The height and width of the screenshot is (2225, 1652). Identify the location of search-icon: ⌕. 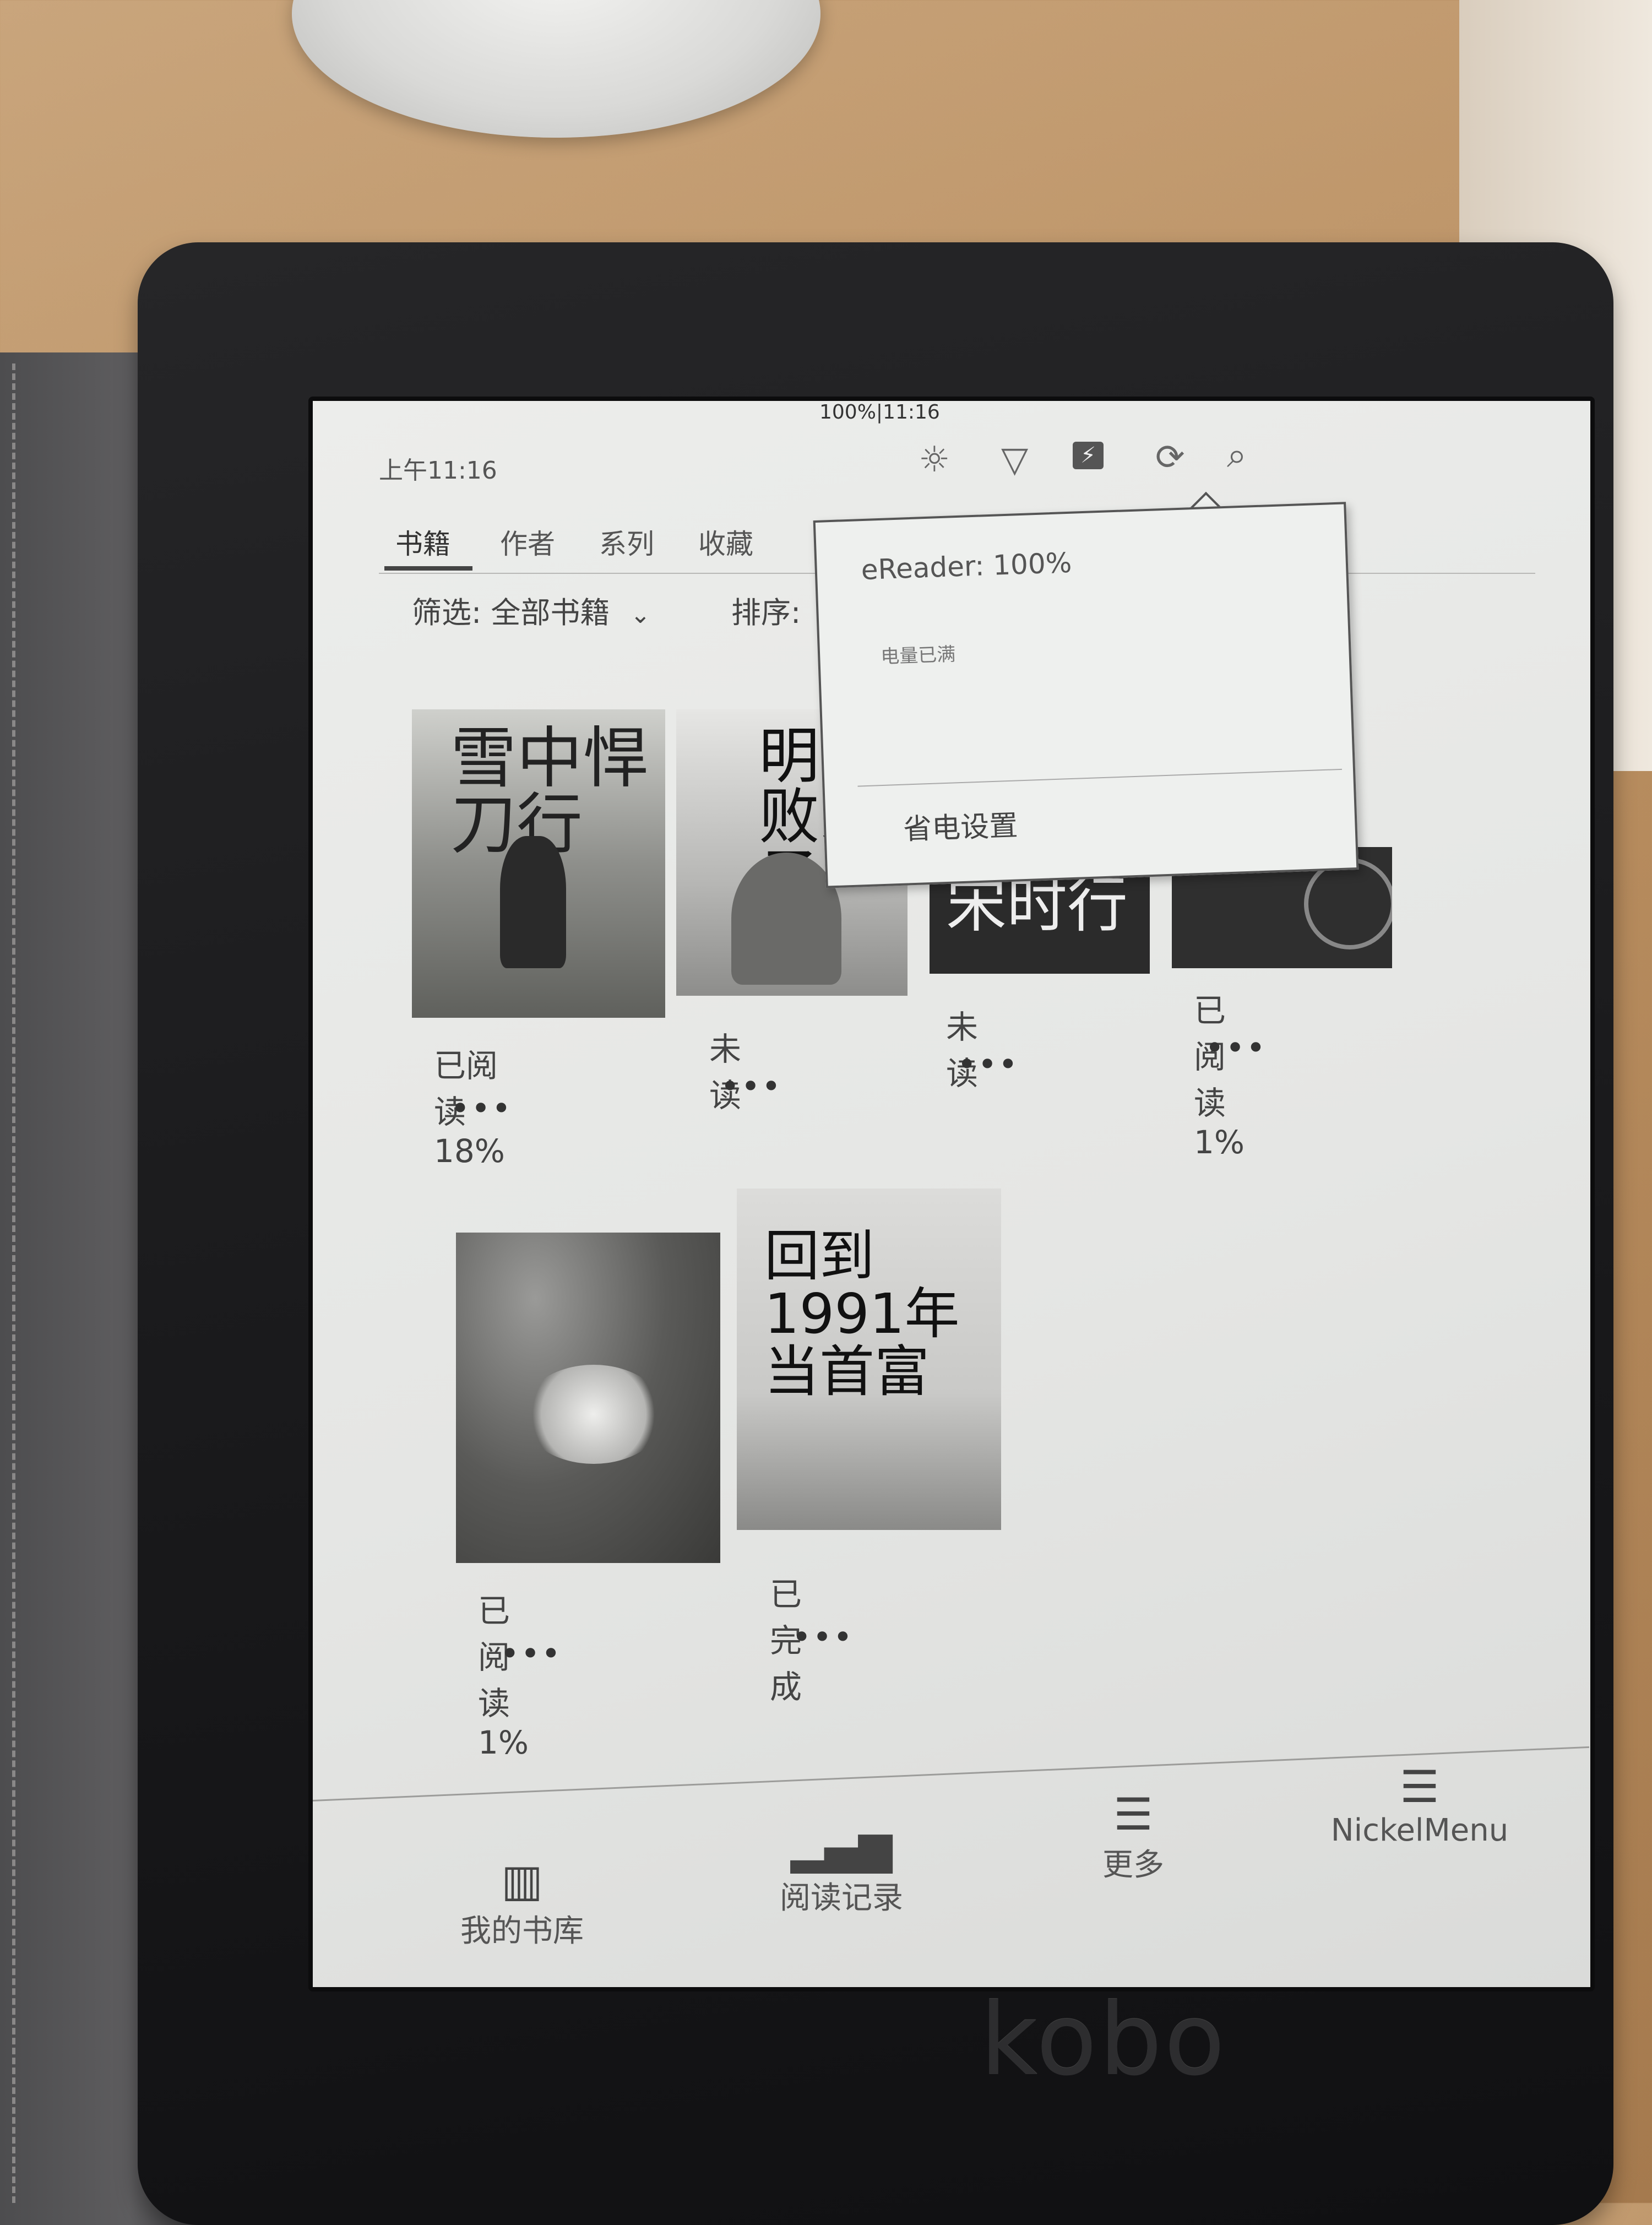
(1237, 456).